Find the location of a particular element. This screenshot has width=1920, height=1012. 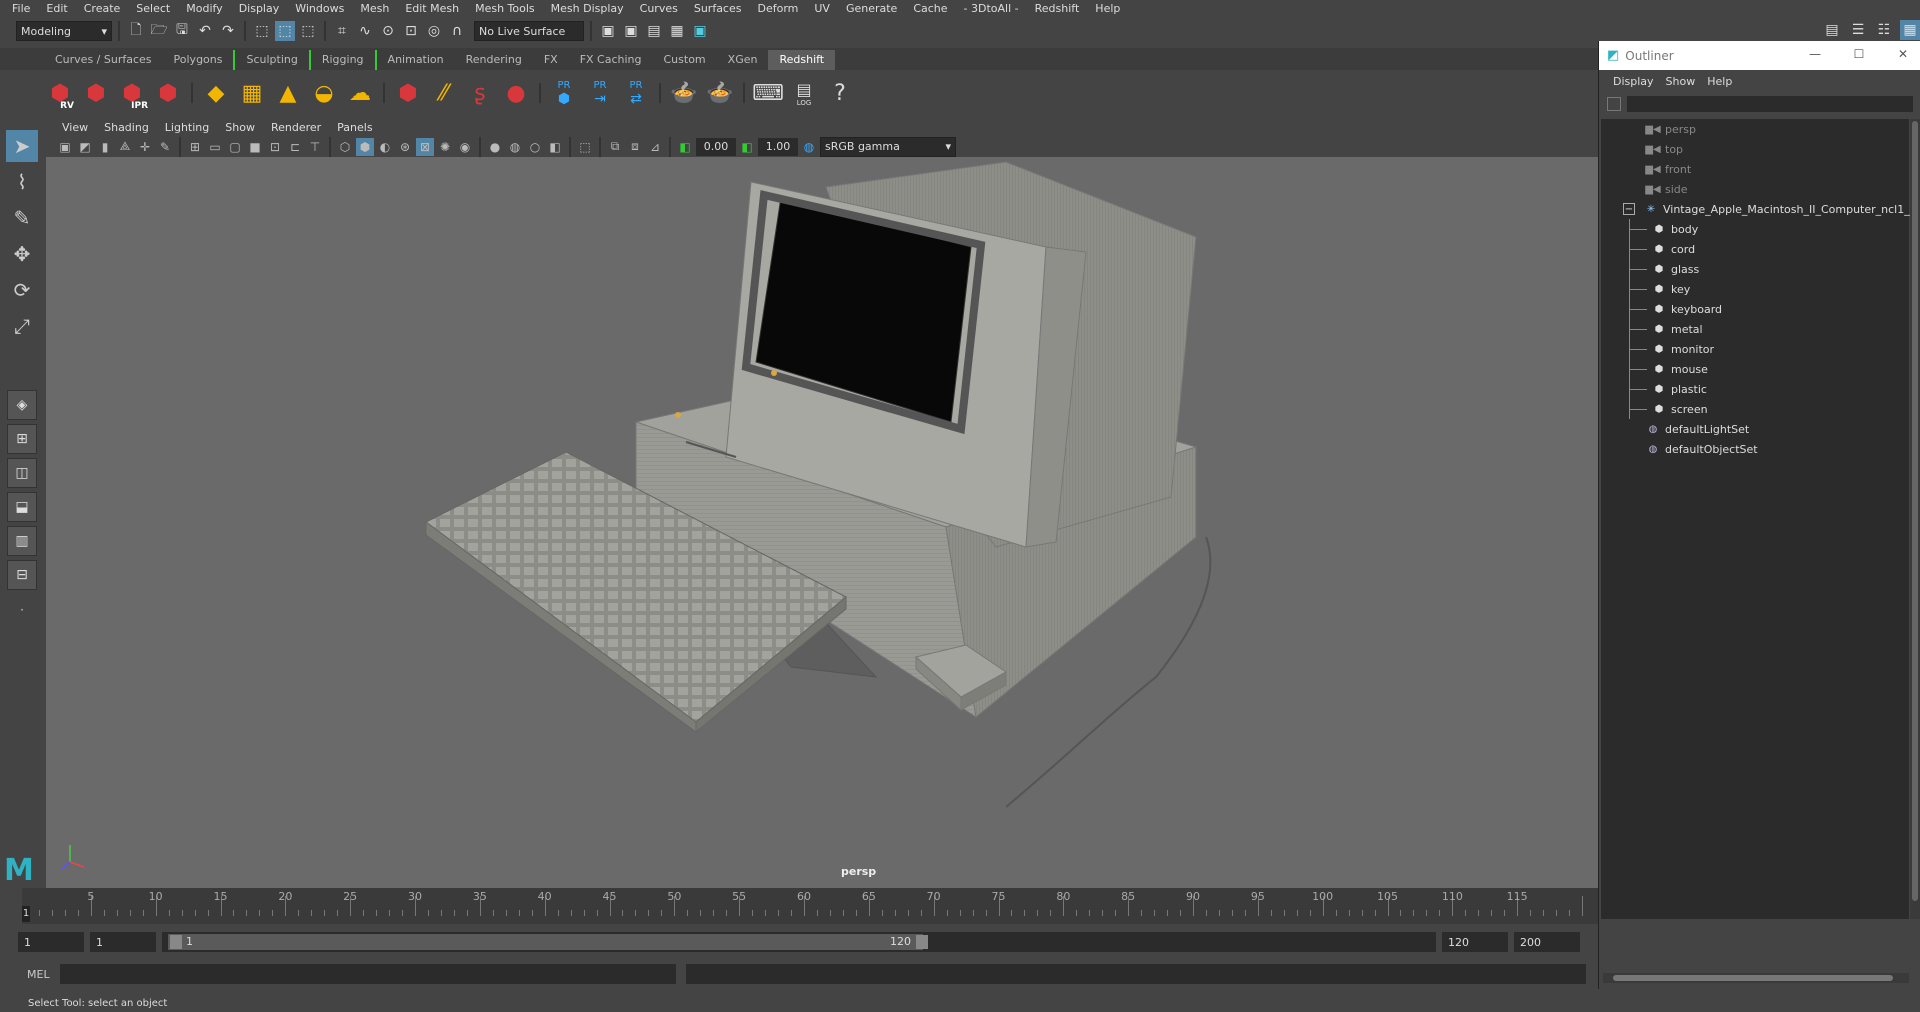

snap-grid-icon: ⌗ is located at coordinates (342, 31).